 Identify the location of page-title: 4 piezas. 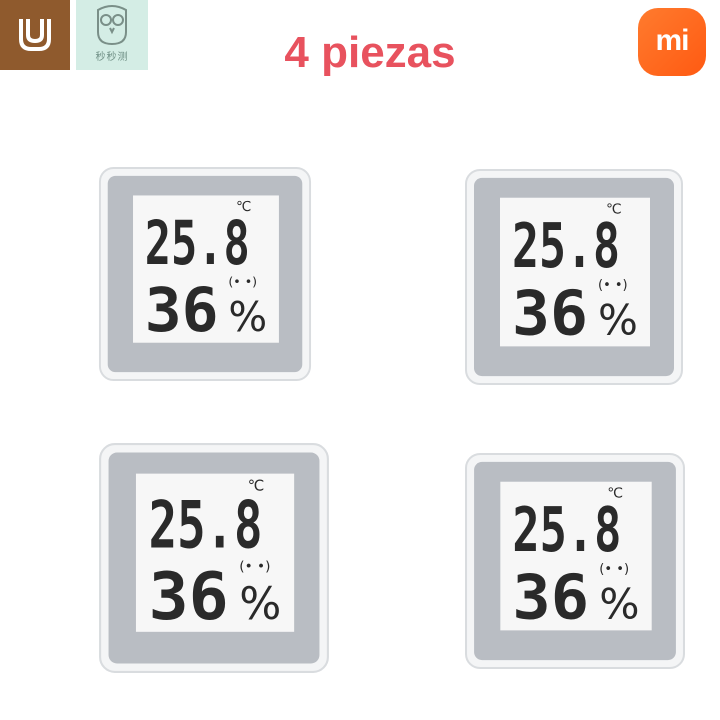
(370, 52).